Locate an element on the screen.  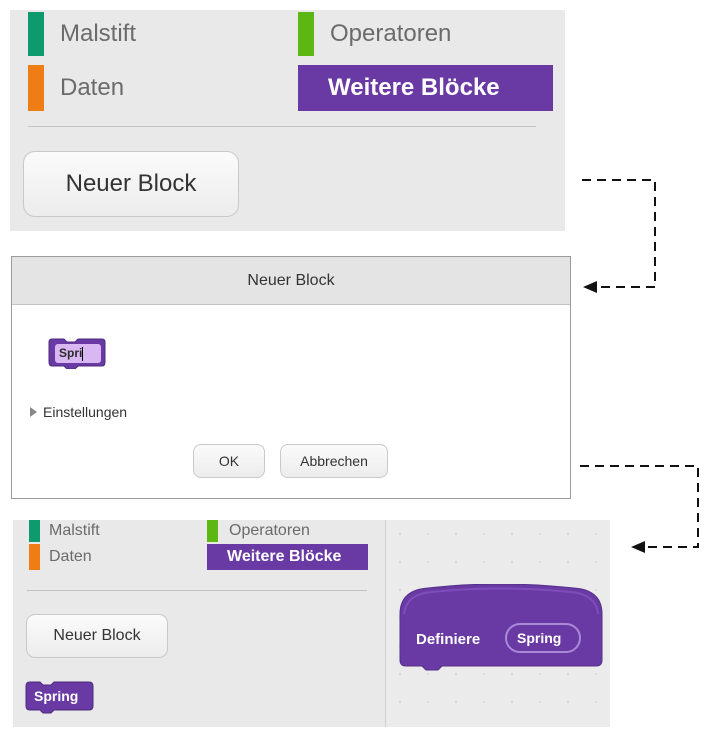
dialog-title: Neuer Block is located at coordinates (291, 281).